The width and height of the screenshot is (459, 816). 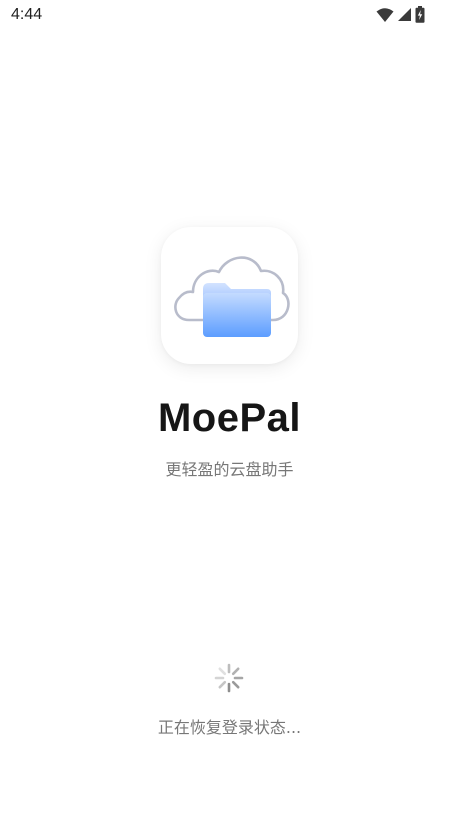 I want to click on loading-spinner-icon, so click(x=229, y=678).